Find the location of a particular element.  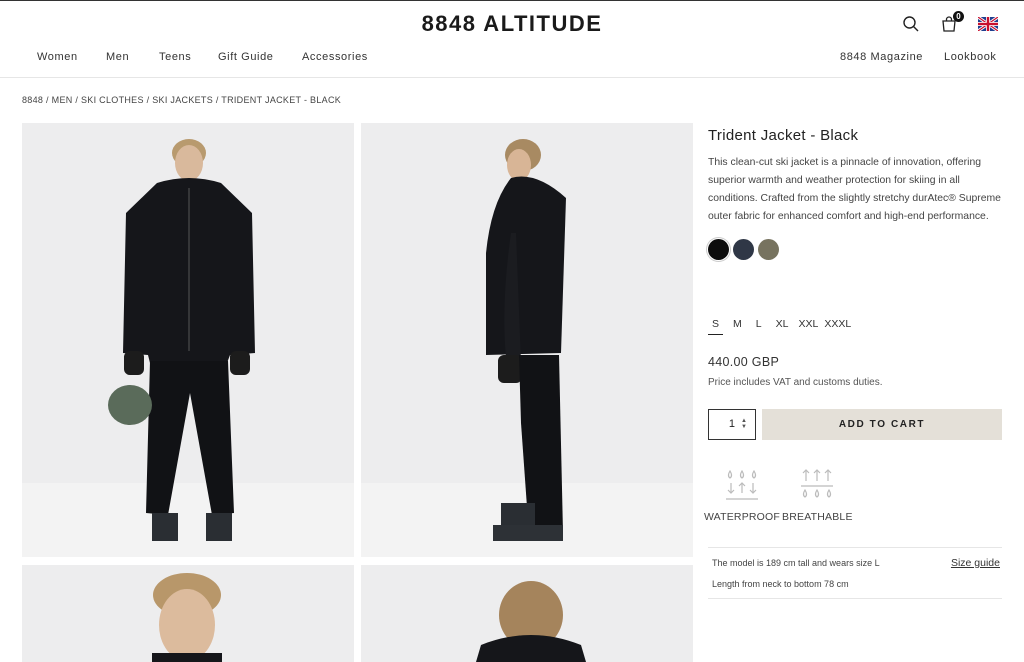

feature-waterproof: WATERPROOF is located at coordinates (742, 495).